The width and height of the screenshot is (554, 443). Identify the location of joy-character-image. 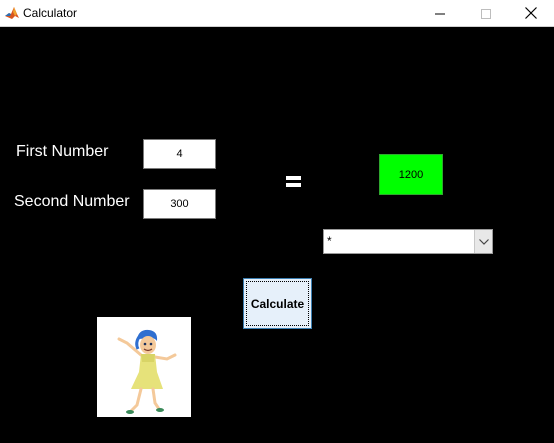
(144, 367).